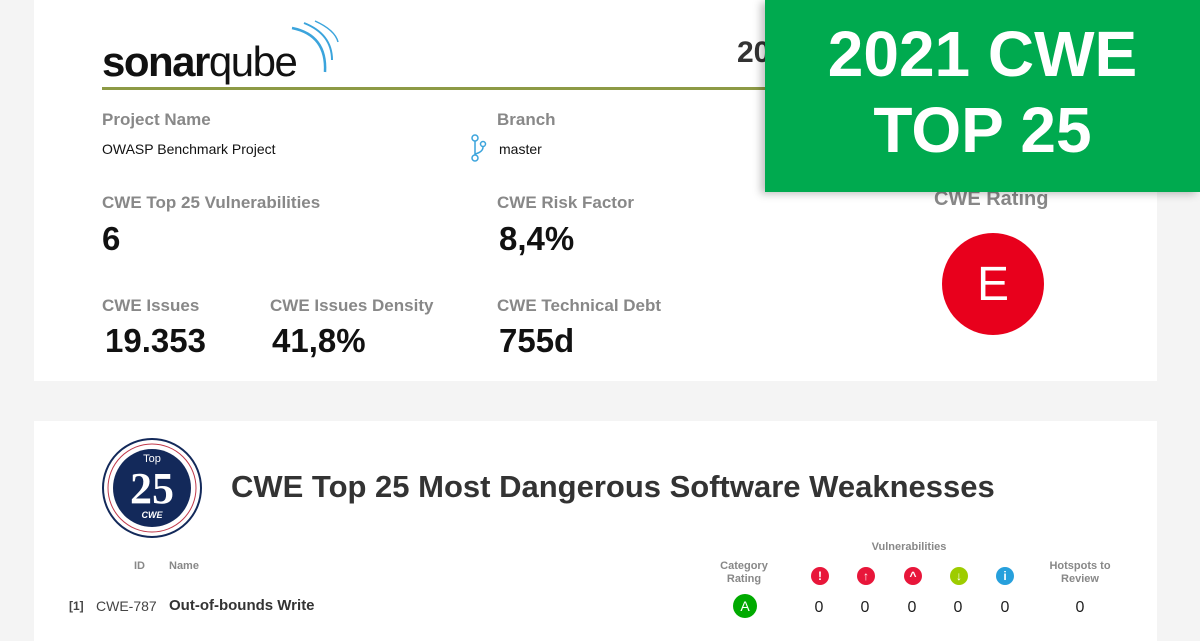 The width and height of the screenshot is (1200, 641). Describe the element at coordinates (526, 119) in the screenshot. I see `branch-label: Branch` at that location.